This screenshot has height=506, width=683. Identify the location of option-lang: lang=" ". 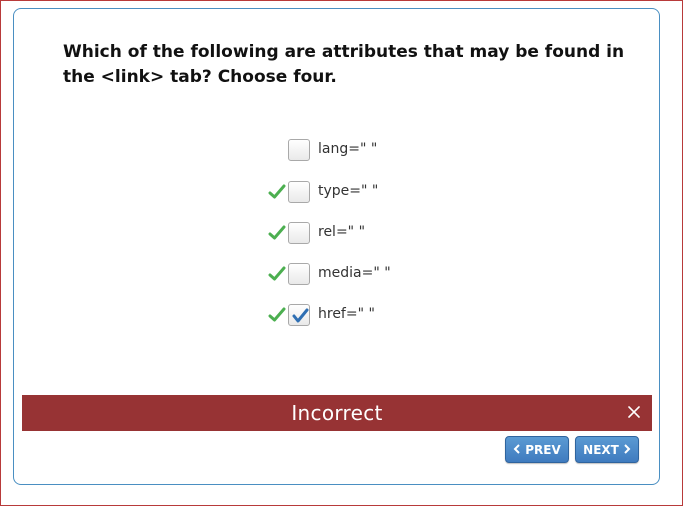
(348, 152).